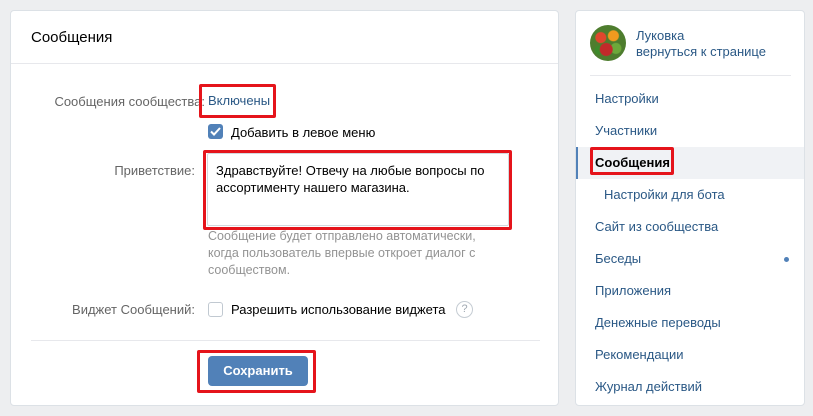 Image resolution: width=813 pixels, height=416 pixels. I want to click on add-to-menu-checkbox, so click(215, 131).